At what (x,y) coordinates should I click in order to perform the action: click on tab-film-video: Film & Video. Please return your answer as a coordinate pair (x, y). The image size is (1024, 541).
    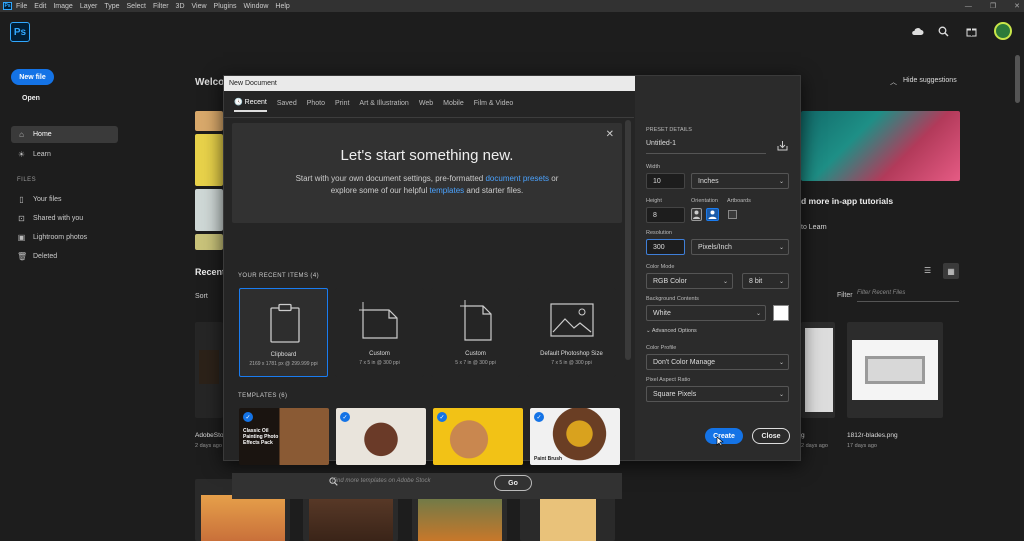
    Looking at the image, I should click on (494, 105).